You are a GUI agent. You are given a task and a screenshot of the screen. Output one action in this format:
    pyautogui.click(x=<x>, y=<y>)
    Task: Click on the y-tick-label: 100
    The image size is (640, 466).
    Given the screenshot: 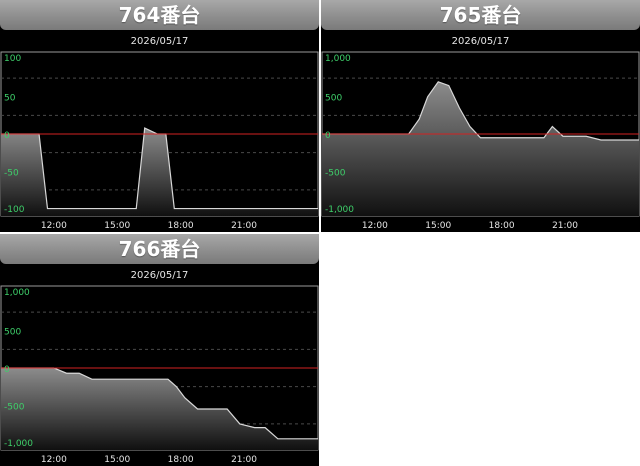 What is the action you would take?
    pyautogui.click(x=12, y=59)
    